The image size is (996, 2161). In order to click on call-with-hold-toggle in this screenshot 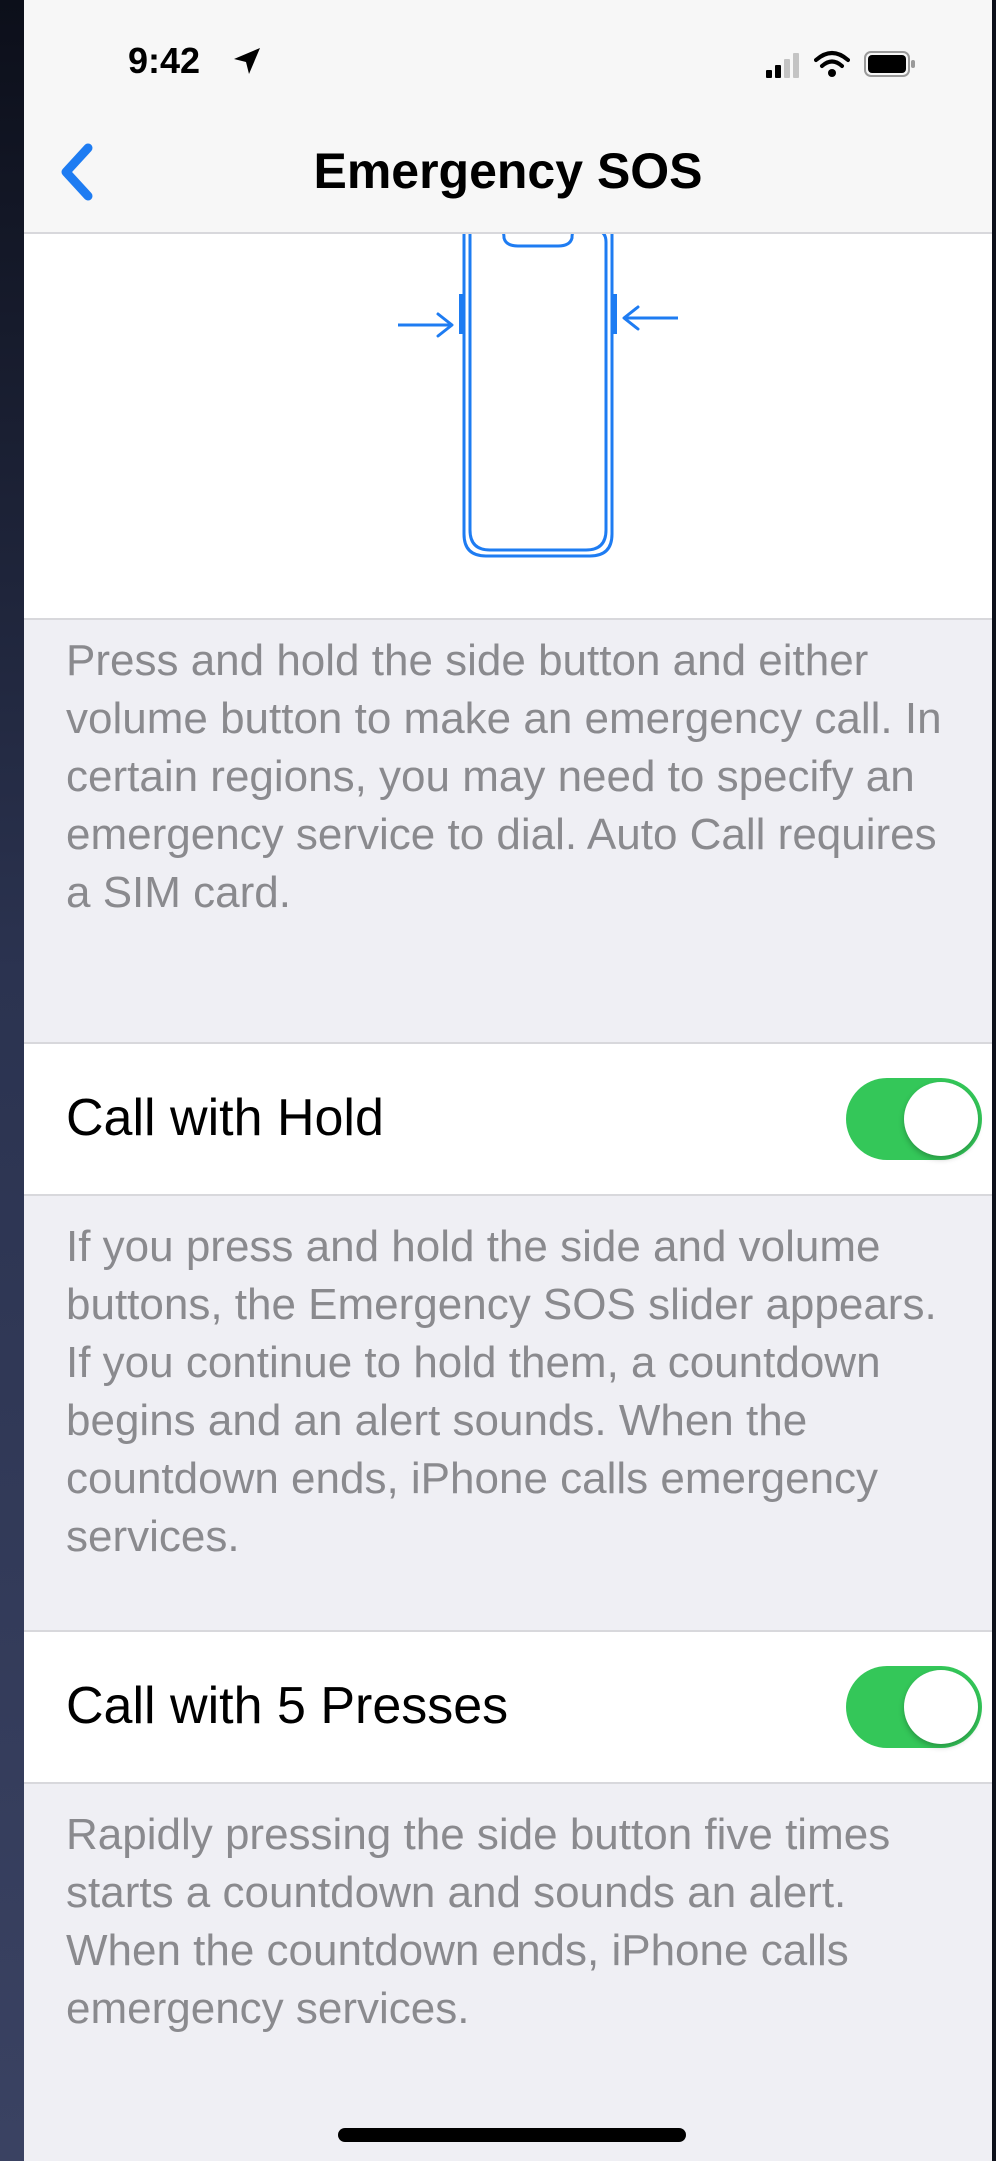, I will do `click(914, 1119)`.